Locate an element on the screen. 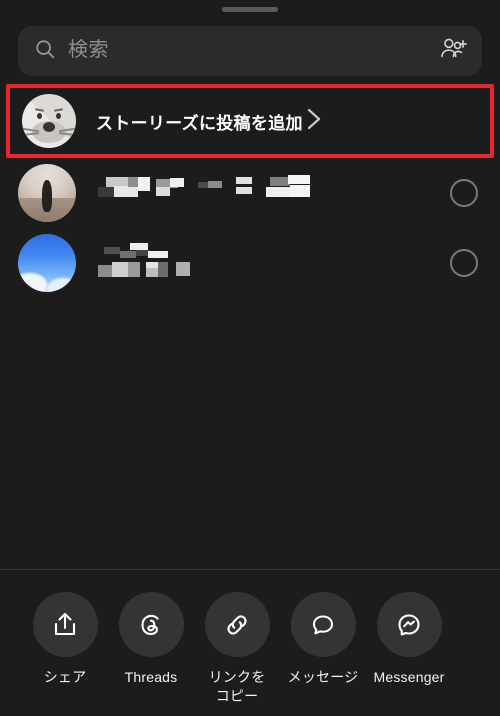  story-row-highlight-wrapper: ストーリーズに投稿を追加 is located at coordinates (250, 121).